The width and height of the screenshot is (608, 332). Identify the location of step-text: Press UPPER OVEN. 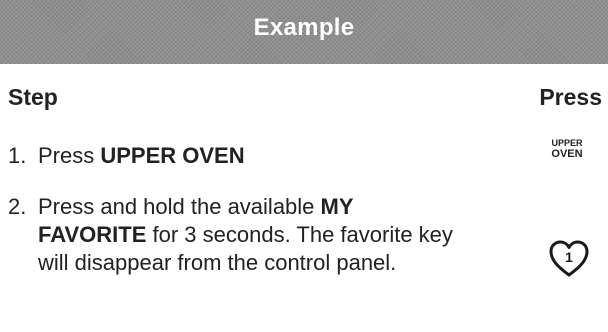
(248, 156).